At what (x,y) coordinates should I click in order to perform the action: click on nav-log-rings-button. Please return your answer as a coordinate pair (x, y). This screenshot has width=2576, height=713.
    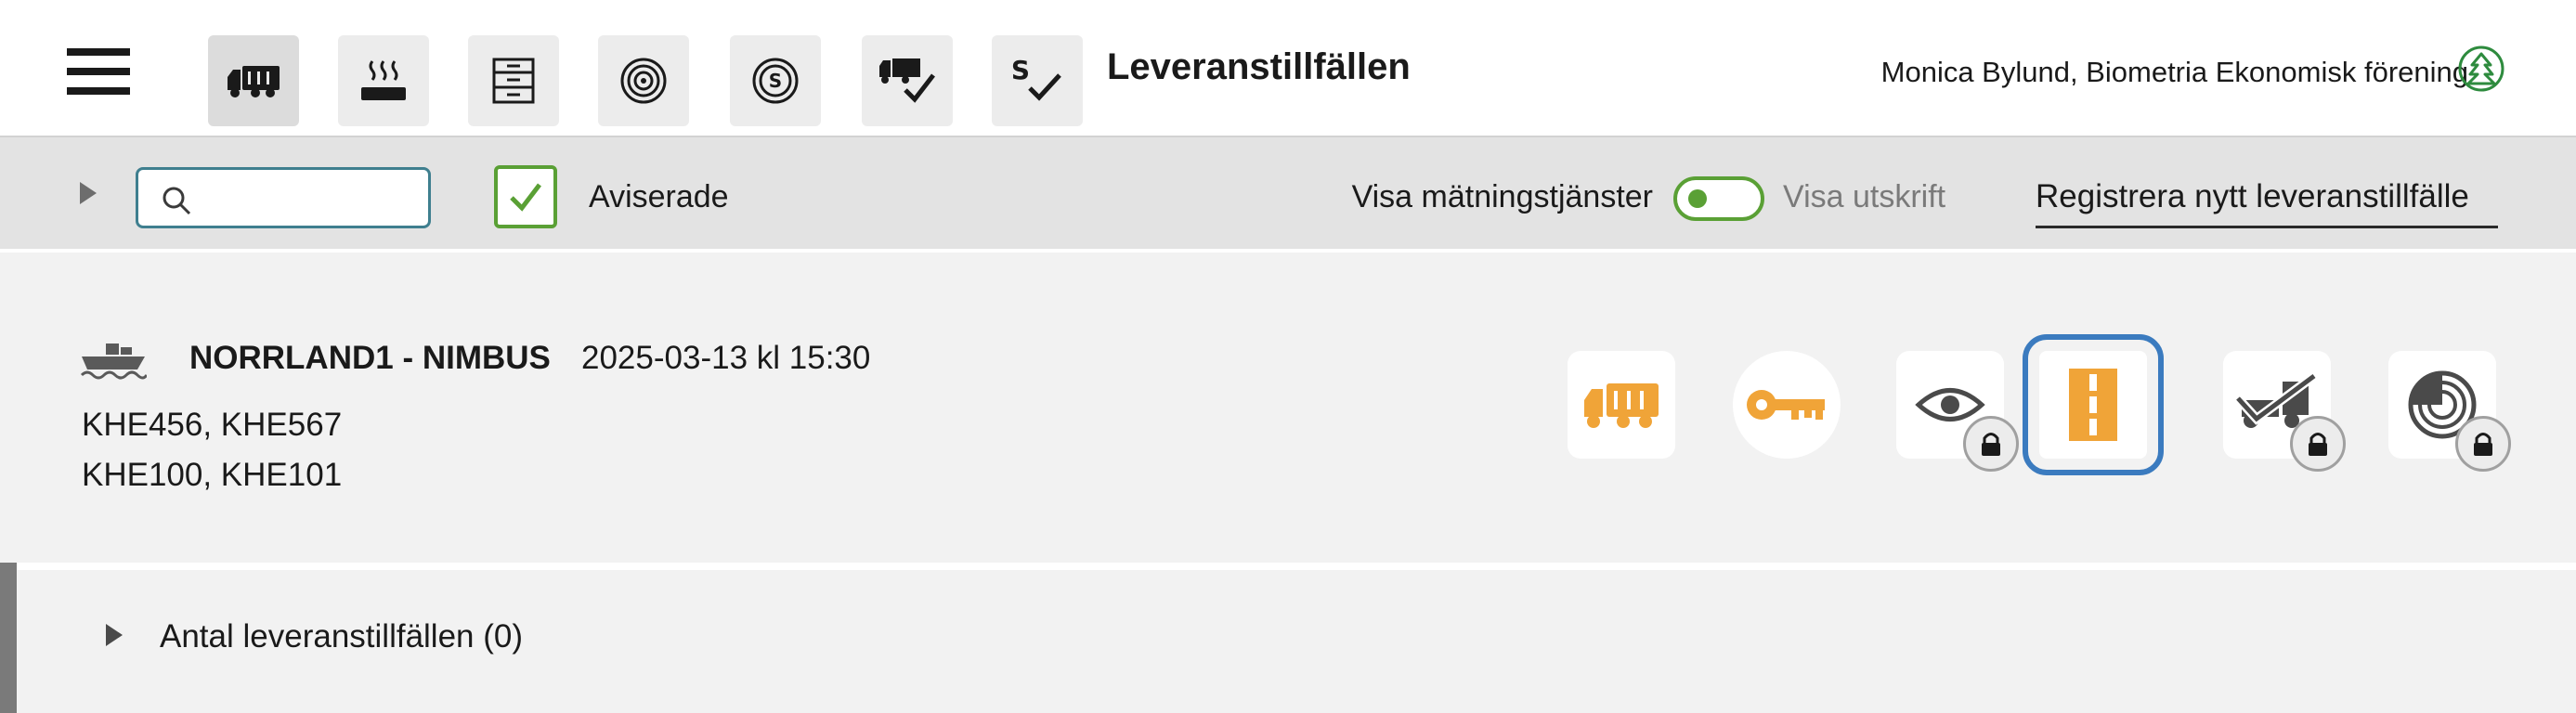
    Looking at the image, I should click on (643, 80).